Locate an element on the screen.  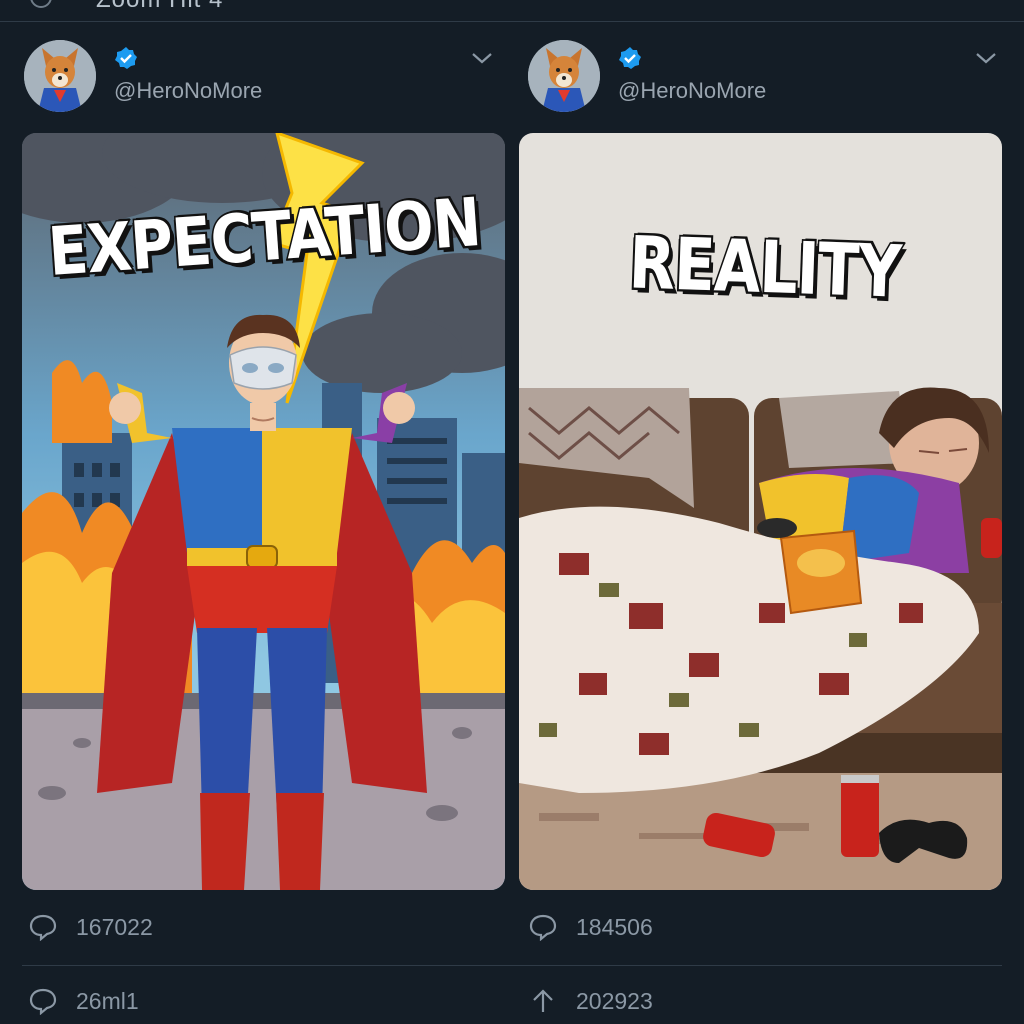
reply-count: 167022 is located at coordinates (90, 927).